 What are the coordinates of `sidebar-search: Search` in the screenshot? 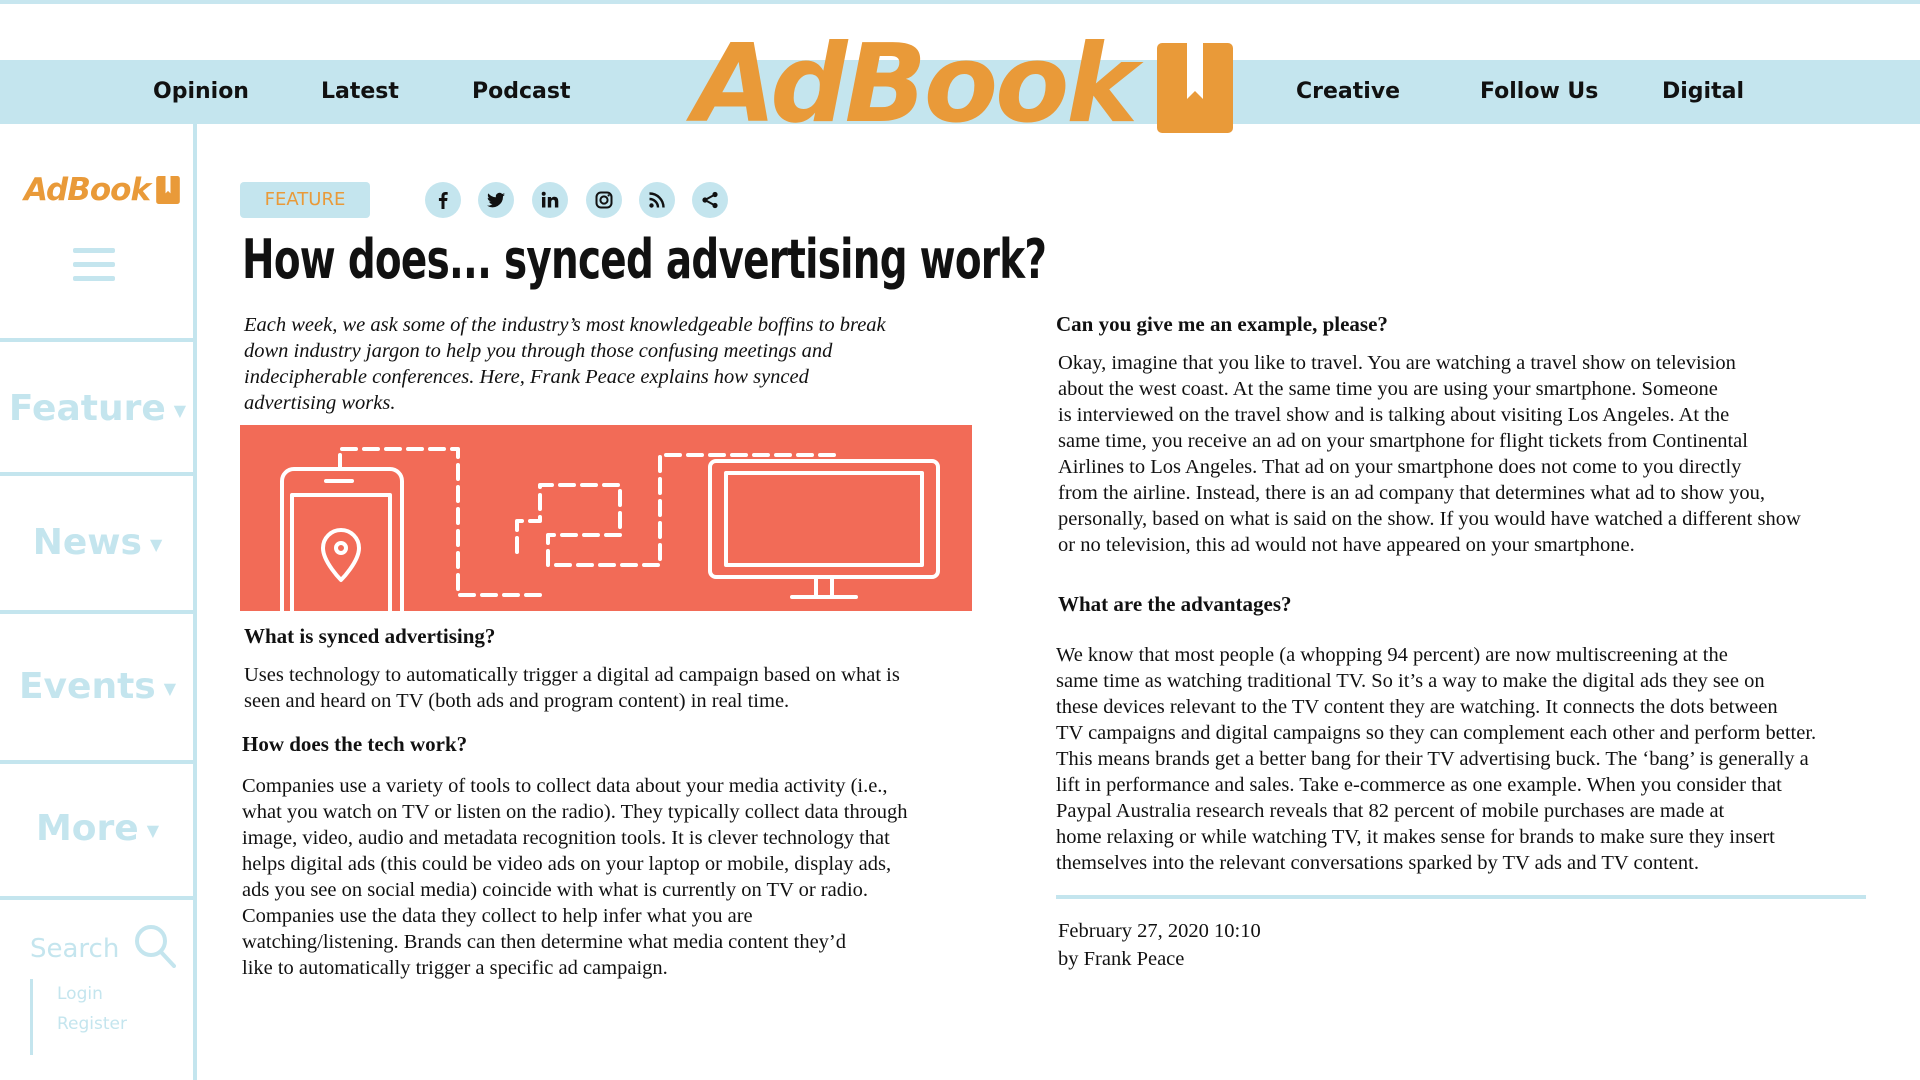 It's located at (105, 949).